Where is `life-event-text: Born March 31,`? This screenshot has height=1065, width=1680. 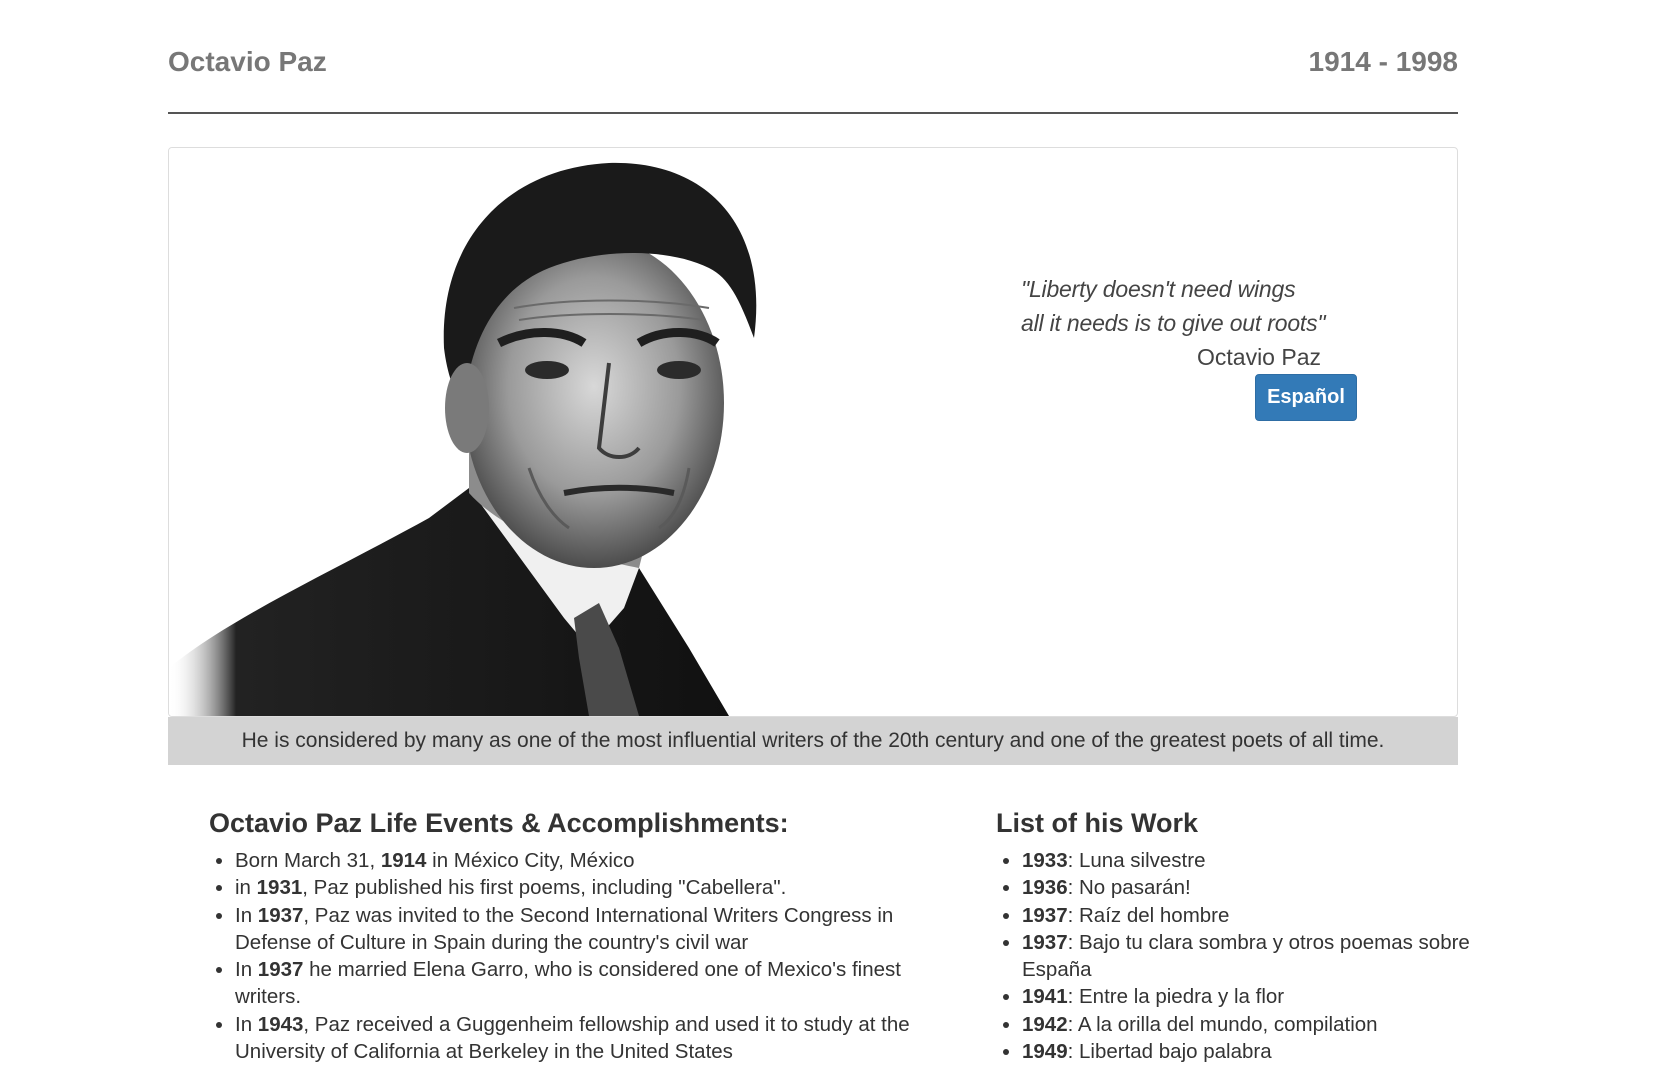 life-event-text: Born March 31, is located at coordinates (308, 860).